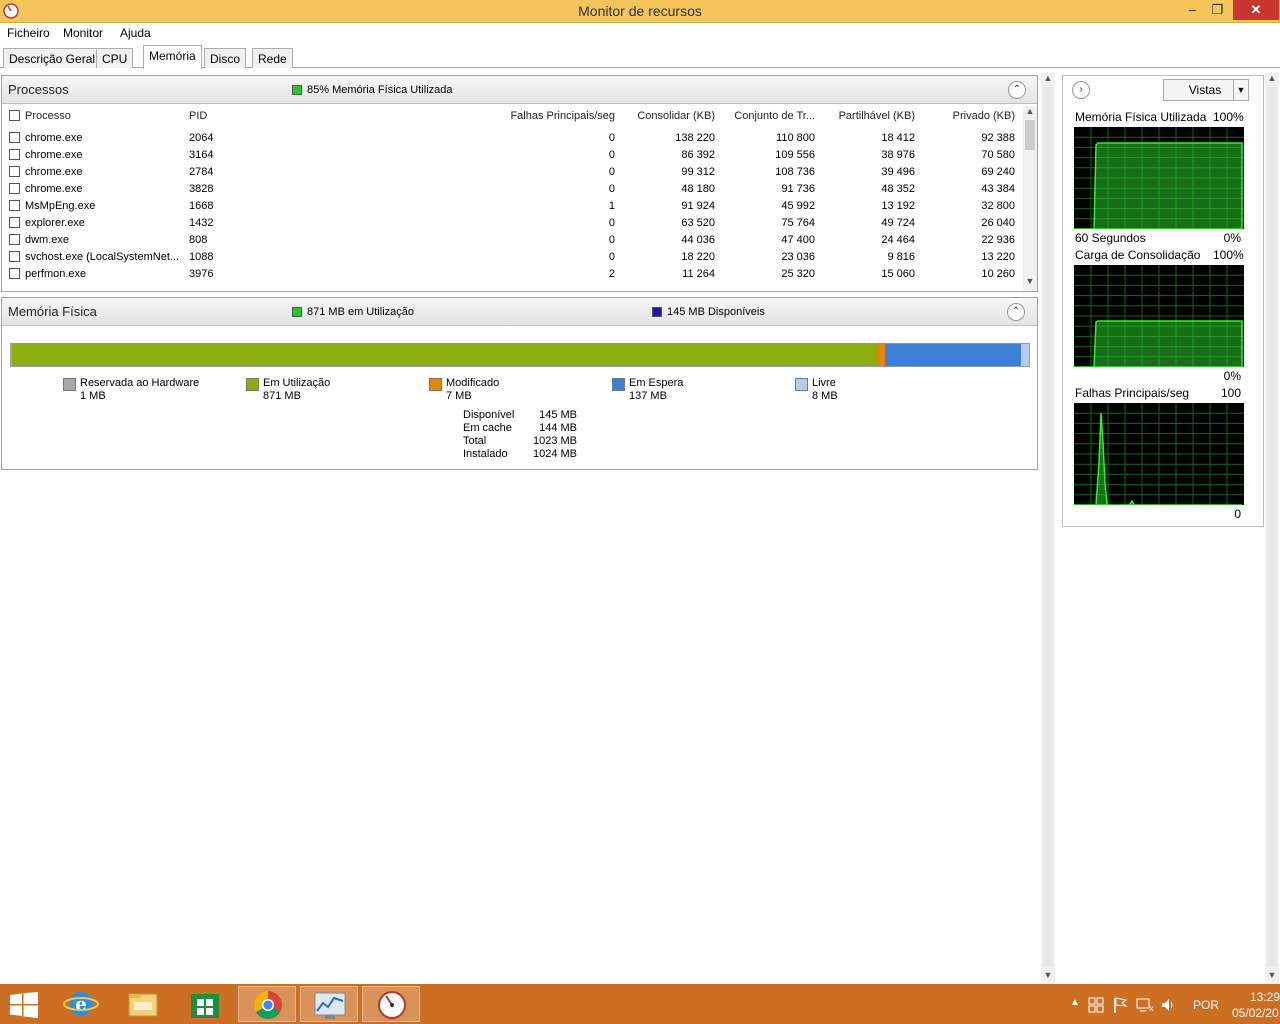  I want to click on scroll-up-arrow: ▲, so click(1030, 113).